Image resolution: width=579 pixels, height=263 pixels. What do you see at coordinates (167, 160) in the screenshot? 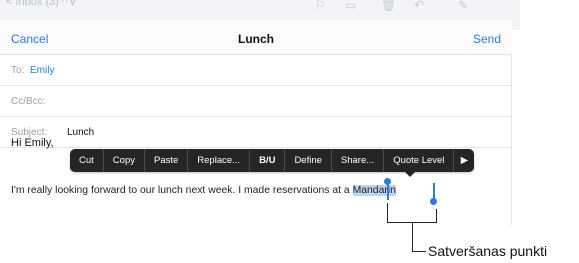
I see `menu-paste: Paste` at bounding box center [167, 160].